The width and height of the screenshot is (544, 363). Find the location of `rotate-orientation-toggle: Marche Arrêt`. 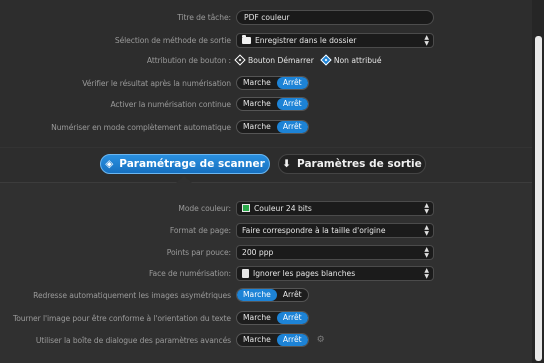

rotate-orientation-toggle: Marche Arrêt is located at coordinates (272, 318).